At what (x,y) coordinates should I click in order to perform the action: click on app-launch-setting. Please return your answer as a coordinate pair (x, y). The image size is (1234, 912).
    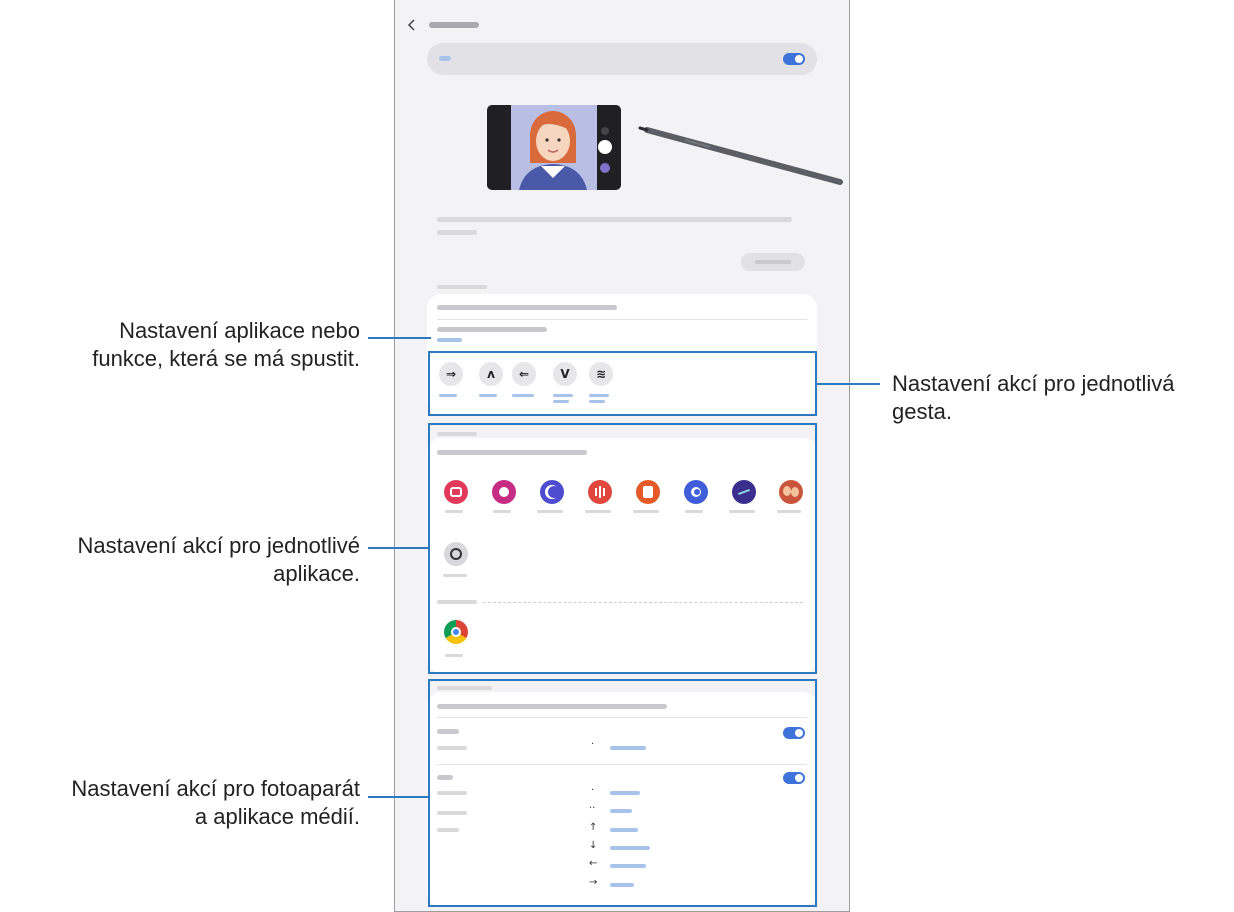
    Looking at the image, I should click on (492, 329).